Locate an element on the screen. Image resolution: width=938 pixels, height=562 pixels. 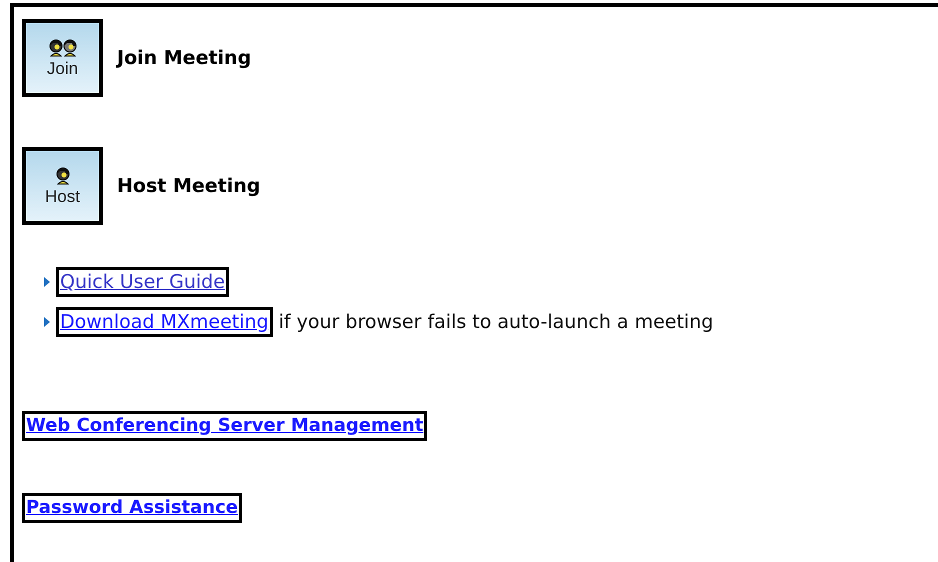
host-meeting-button: Host is located at coordinates (62, 186).